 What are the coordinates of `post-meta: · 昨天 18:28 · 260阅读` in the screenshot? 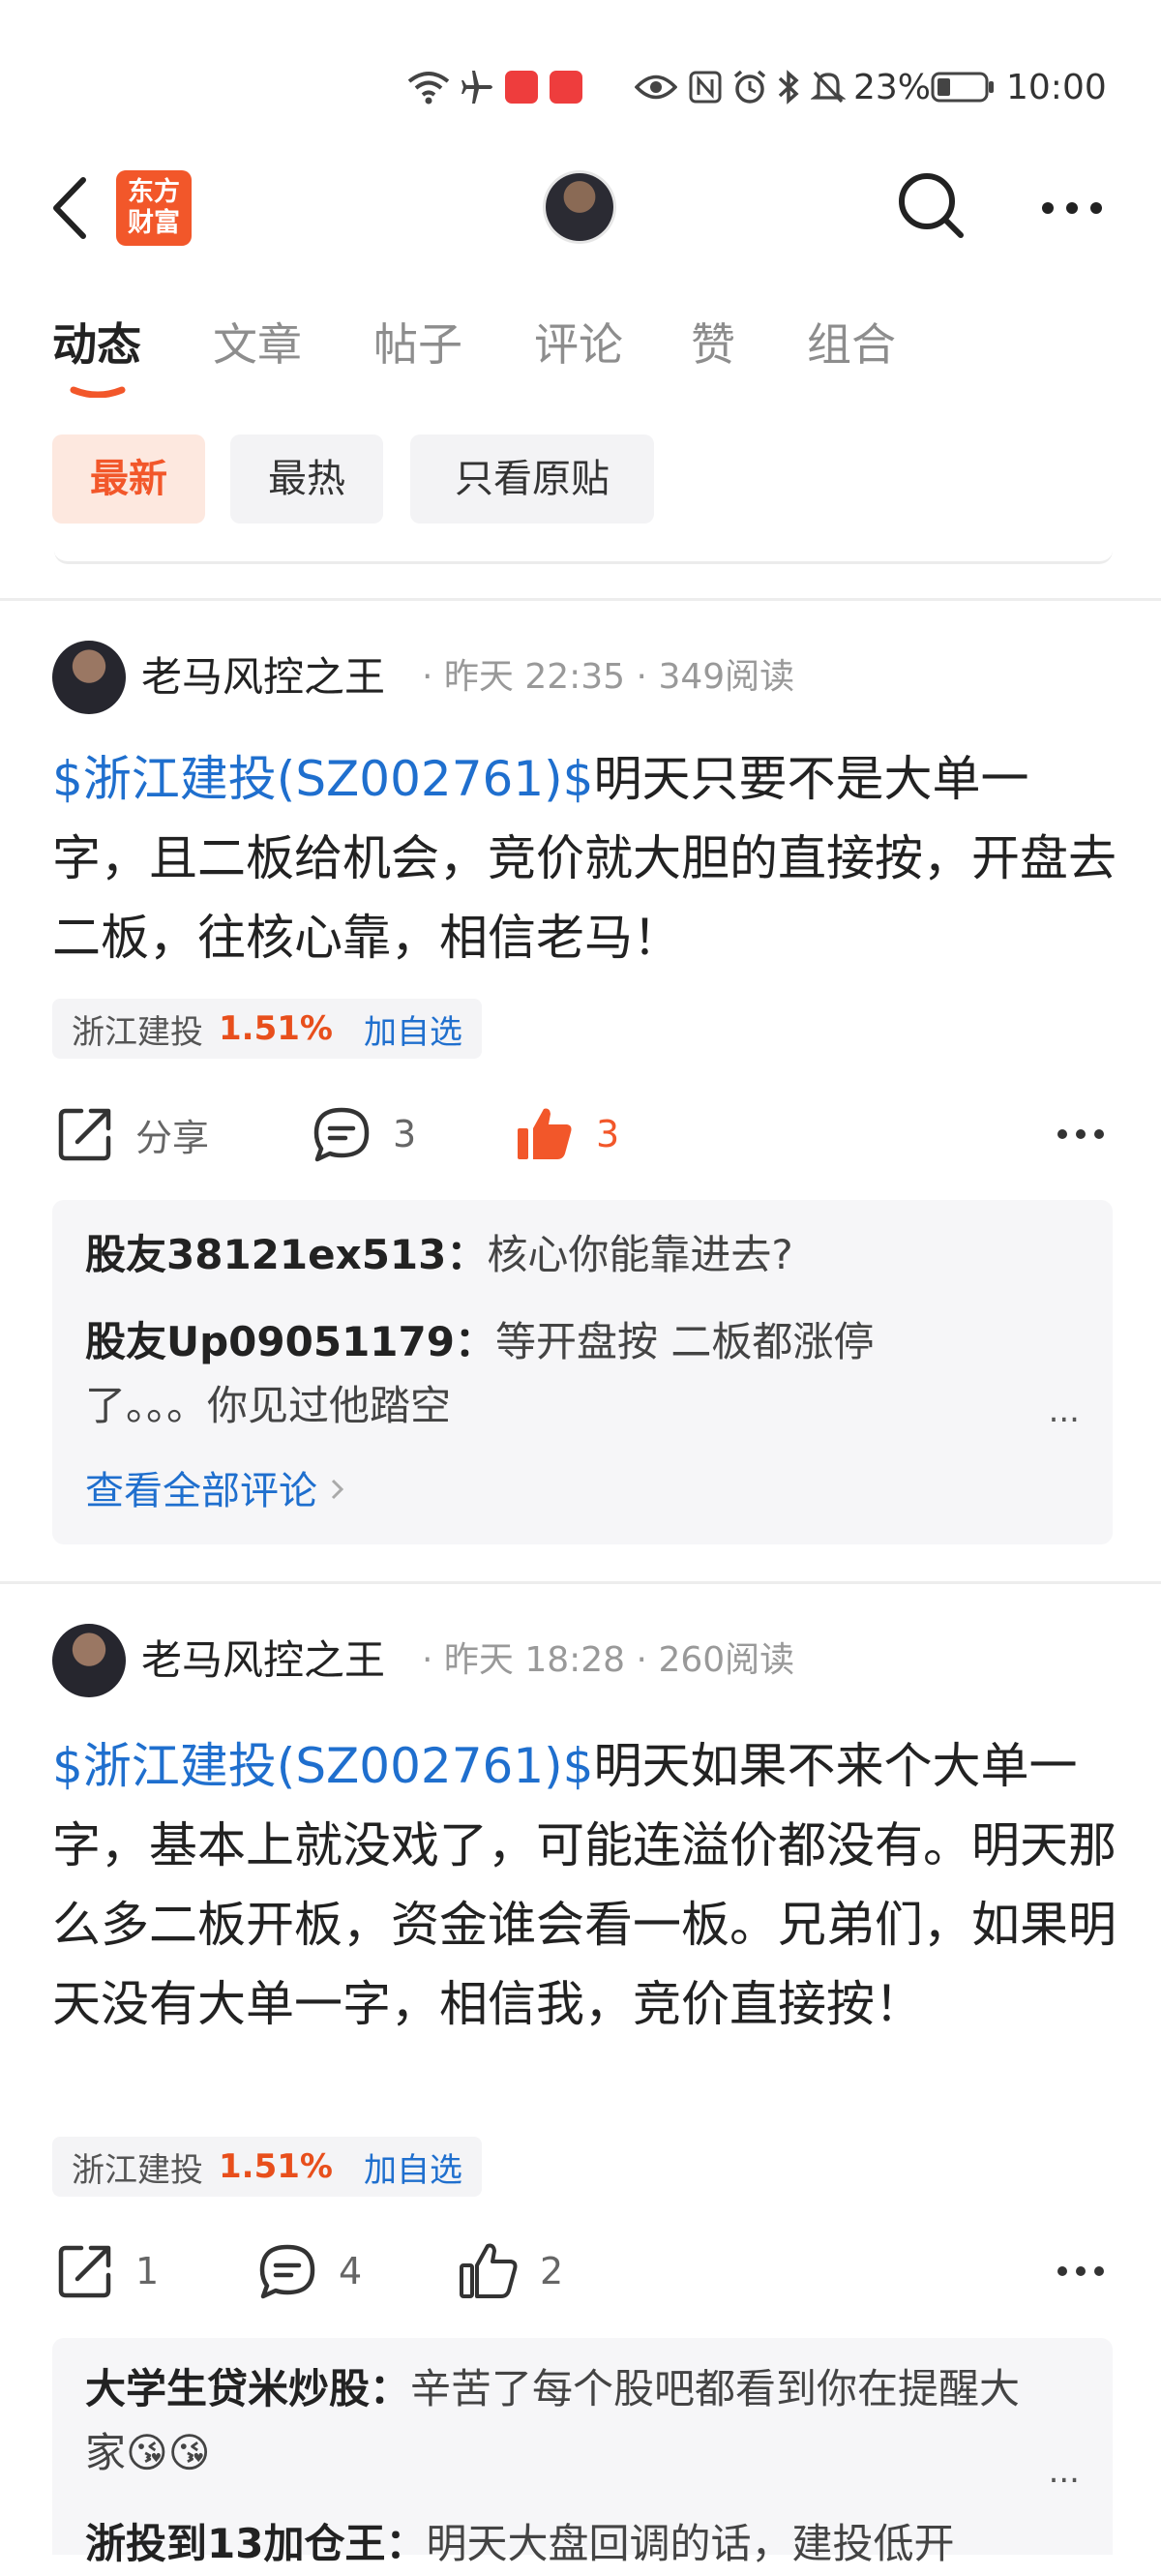 It's located at (608, 1660).